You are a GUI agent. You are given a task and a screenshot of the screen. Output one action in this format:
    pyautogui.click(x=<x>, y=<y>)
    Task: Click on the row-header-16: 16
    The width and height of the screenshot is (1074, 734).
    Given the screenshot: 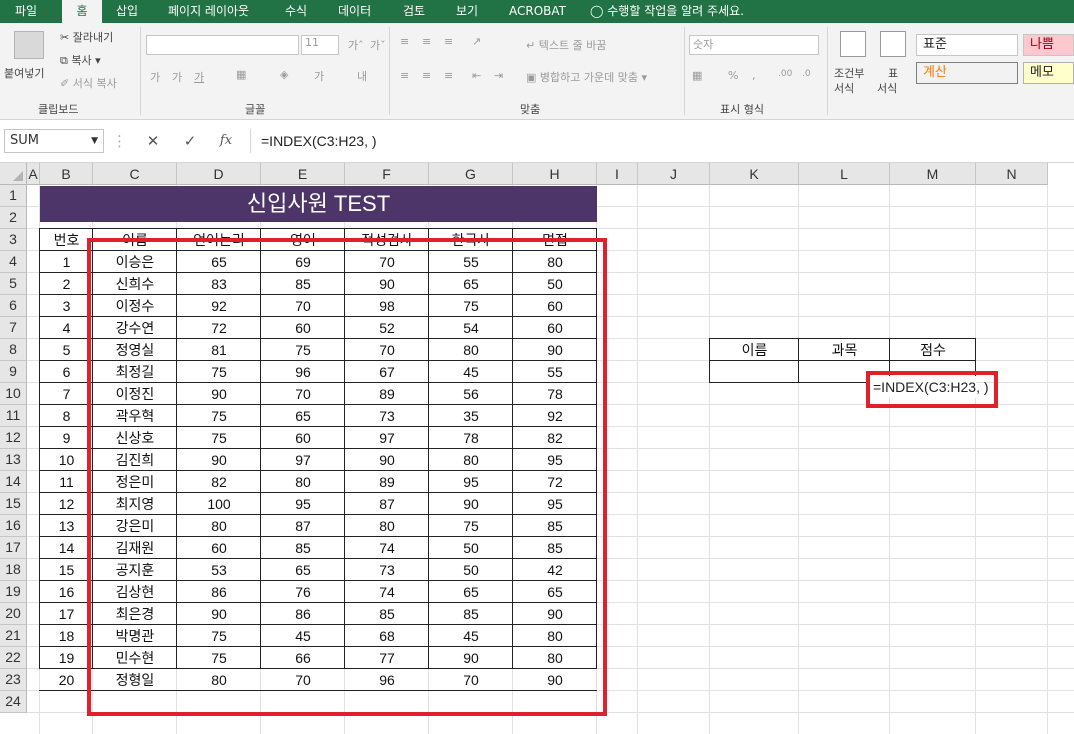 What is the action you would take?
    pyautogui.click(x=13, y=526)
    